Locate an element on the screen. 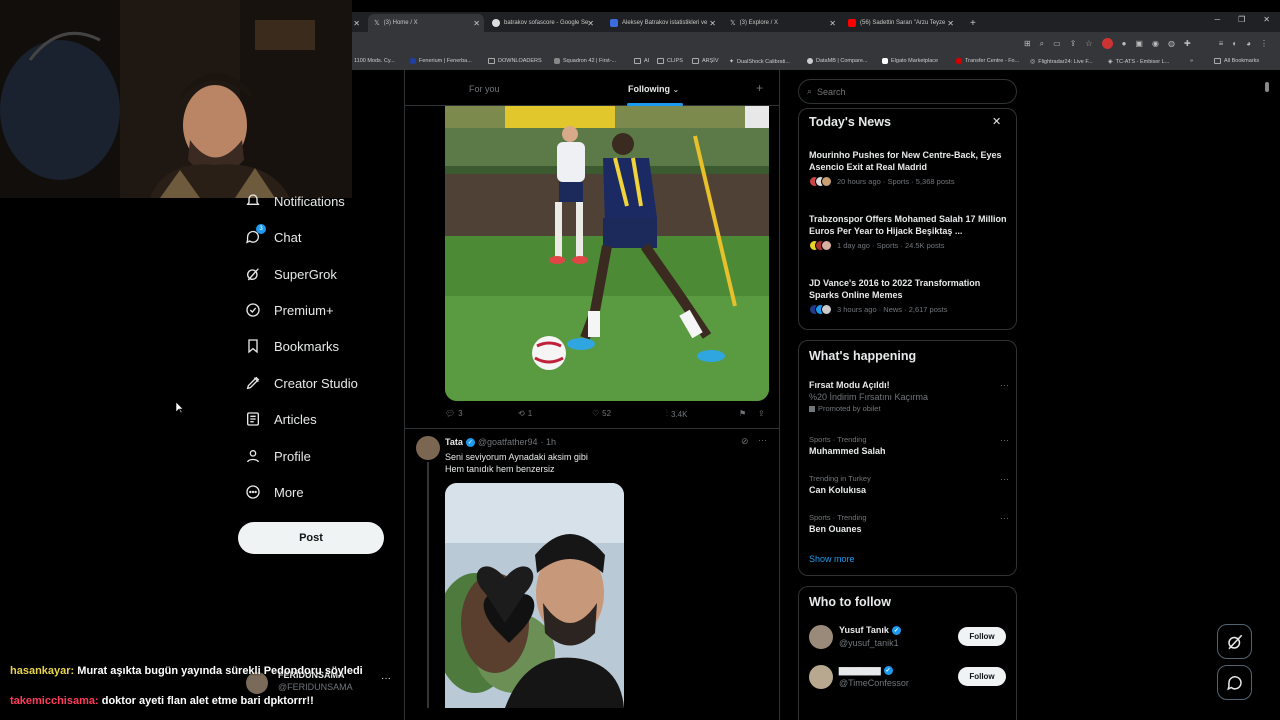 The image size is (1280, 720). tab-home-x: 𝕏 (3) Home / X ✕ is located at coordinates (426, 23).